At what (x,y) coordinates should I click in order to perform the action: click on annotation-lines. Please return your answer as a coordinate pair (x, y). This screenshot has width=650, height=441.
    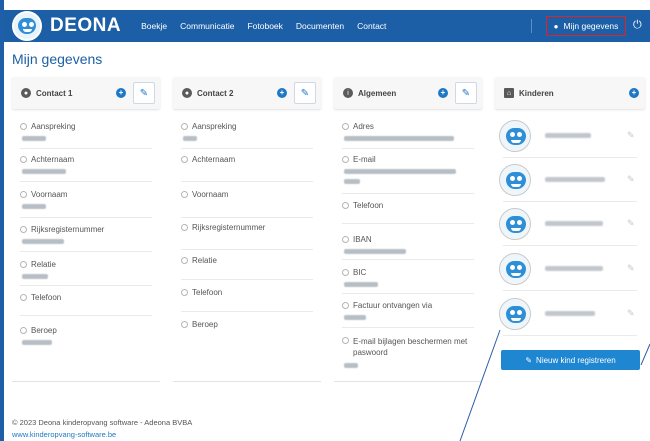
    Looking at the image, I should click on (554, 385).